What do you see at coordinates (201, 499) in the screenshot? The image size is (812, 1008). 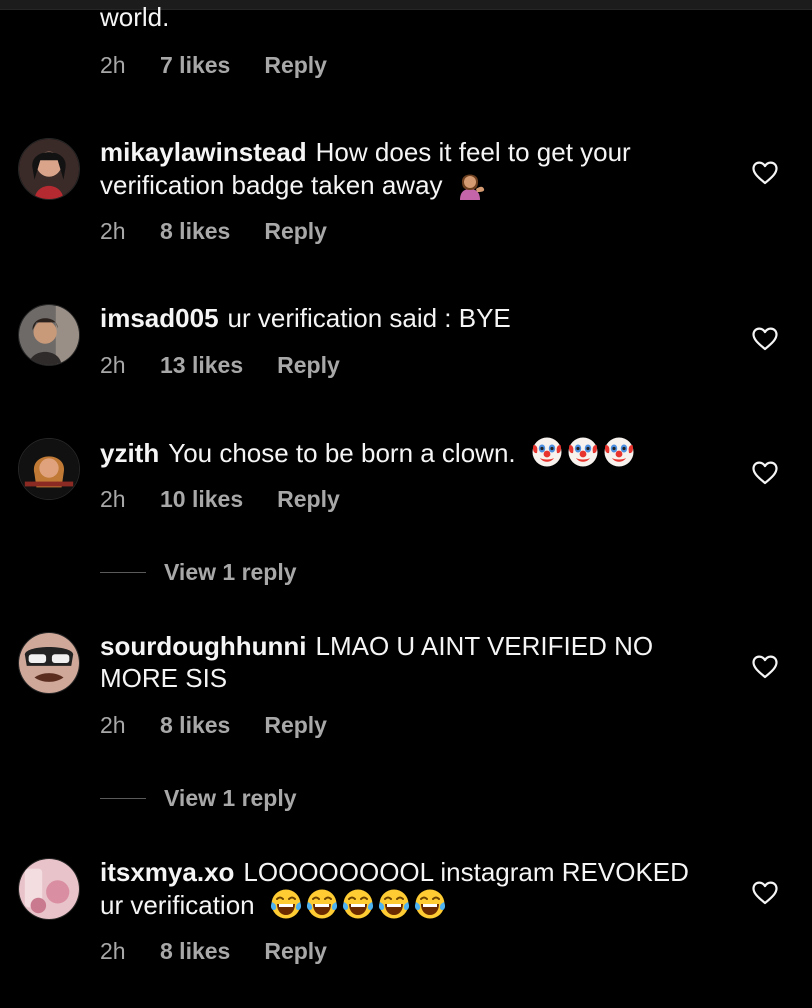 I see `comment-likes-count: 10 likes` at bounding box center [201, 499].